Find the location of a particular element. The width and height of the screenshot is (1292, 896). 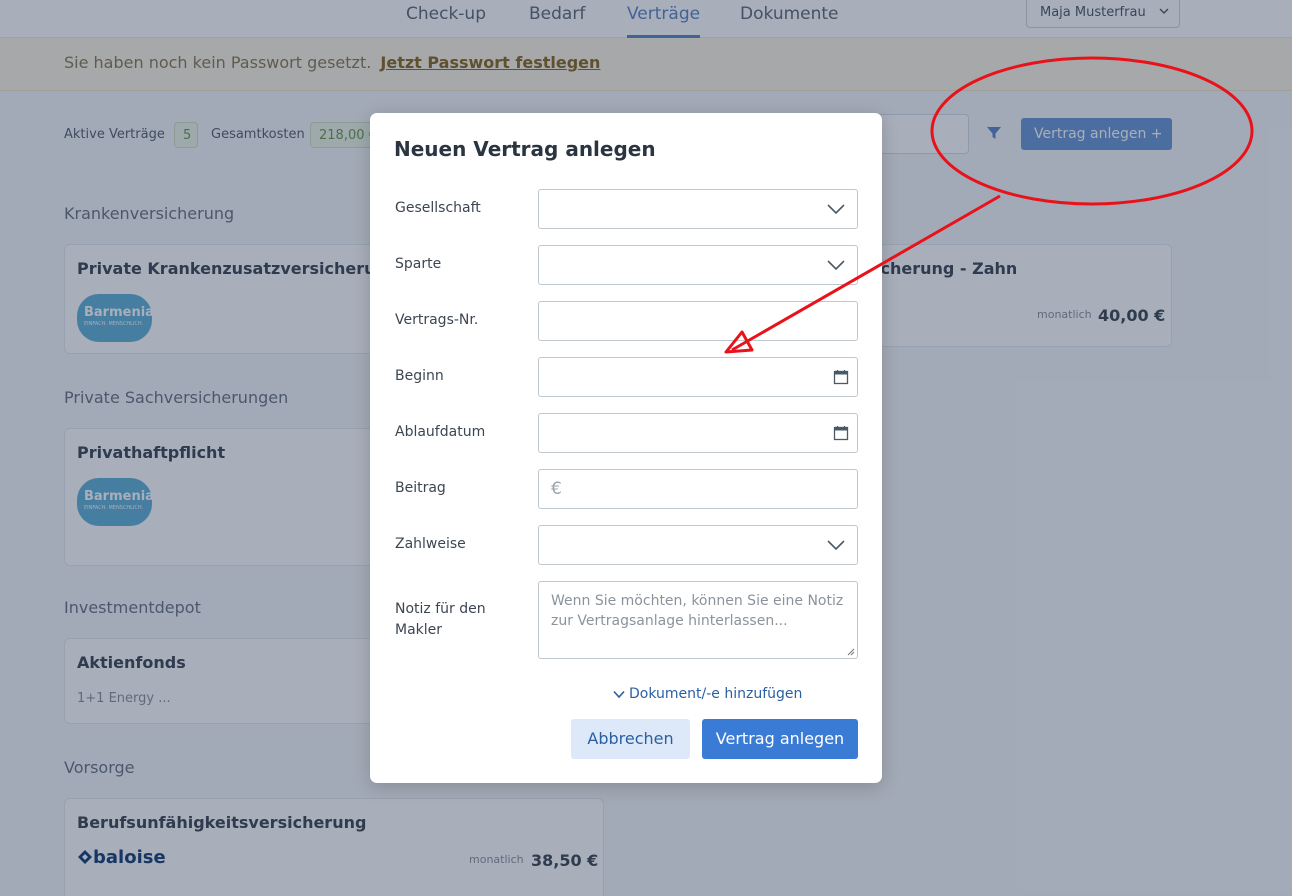

zahlweise-label: Zahlweise is located at coordinates (430, 544).